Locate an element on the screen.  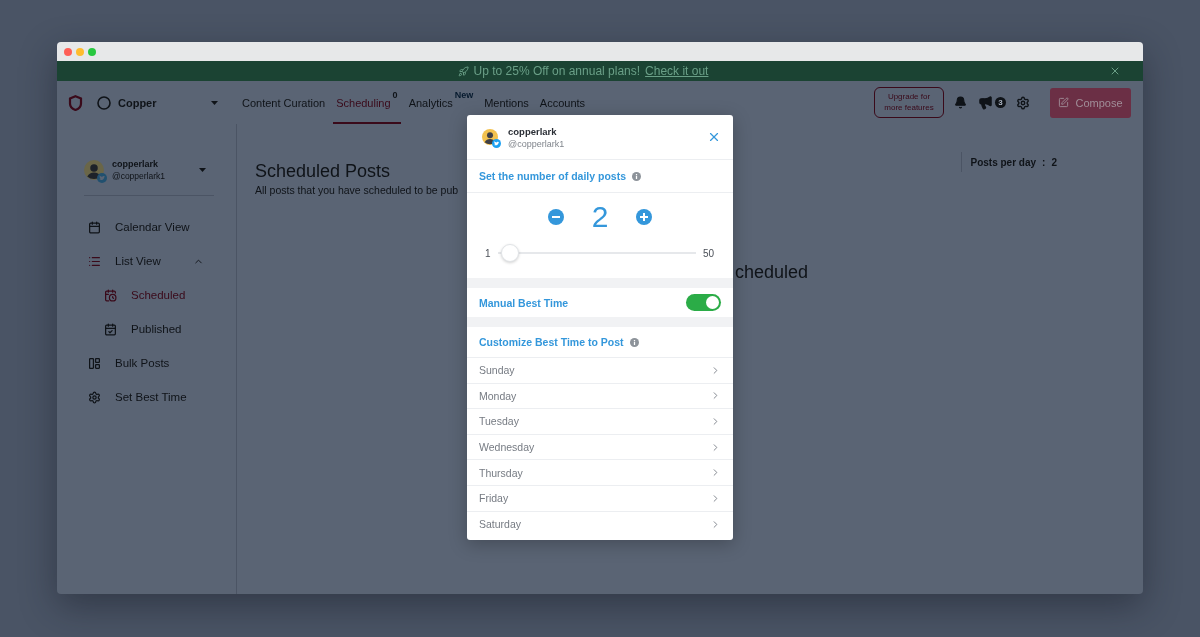
day-row: Monday is located at coordinates (600, 396).